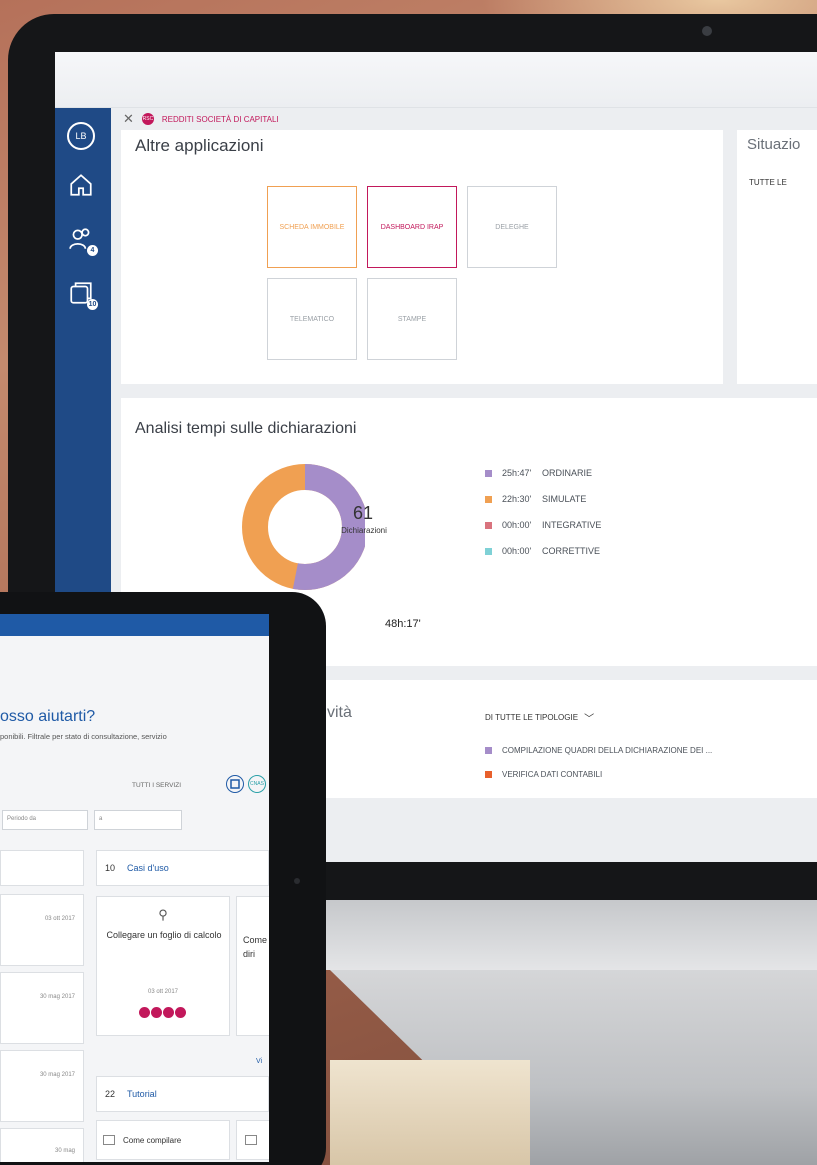  Describe the element at coordinates (42, 930) in the screenshot. I see `list-item: 03 ott 2017` at that location.